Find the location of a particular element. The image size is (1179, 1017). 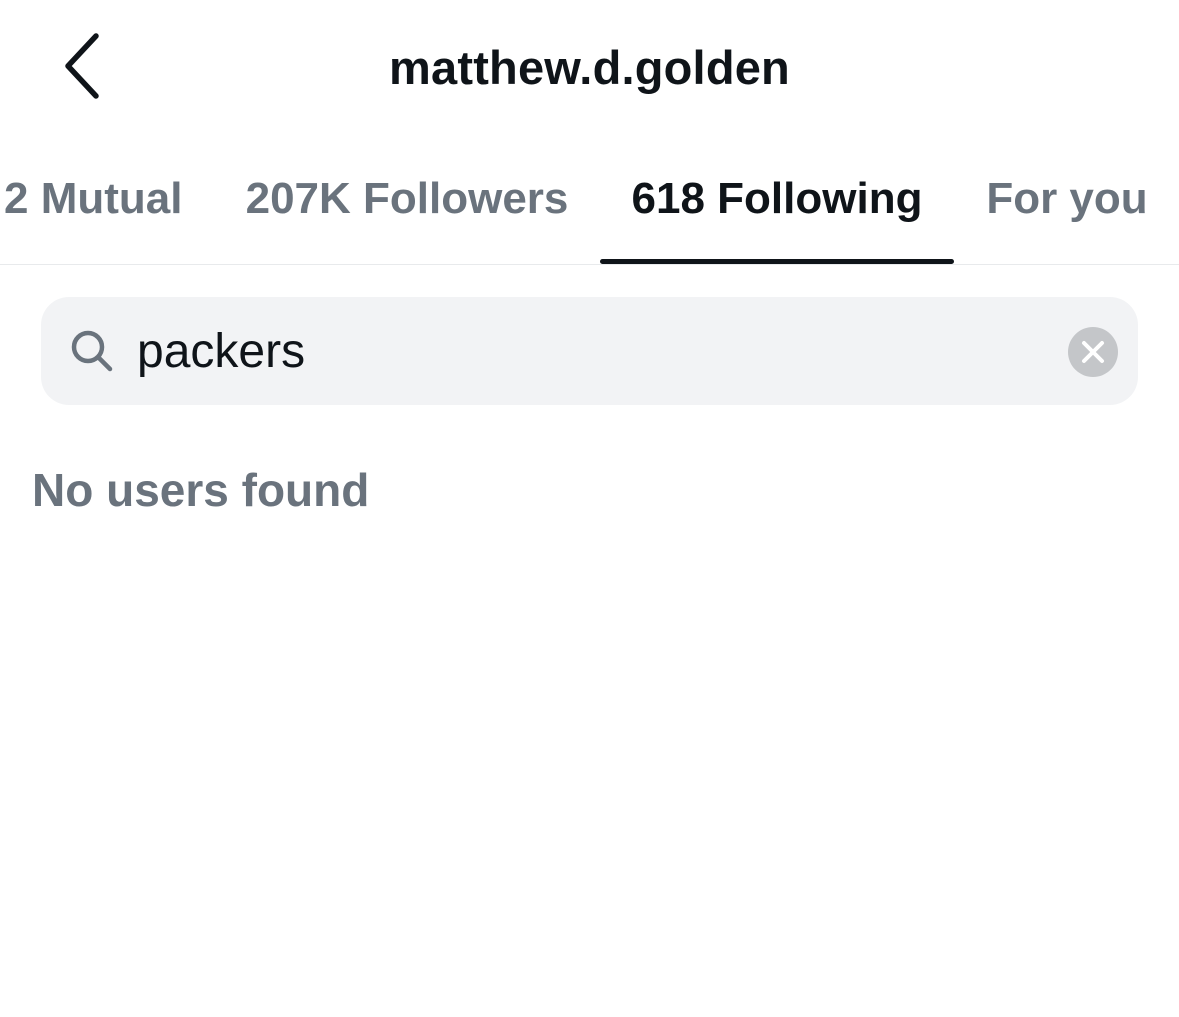

tab-mutual: 2 Mutual is located at coordinates (92, 202).